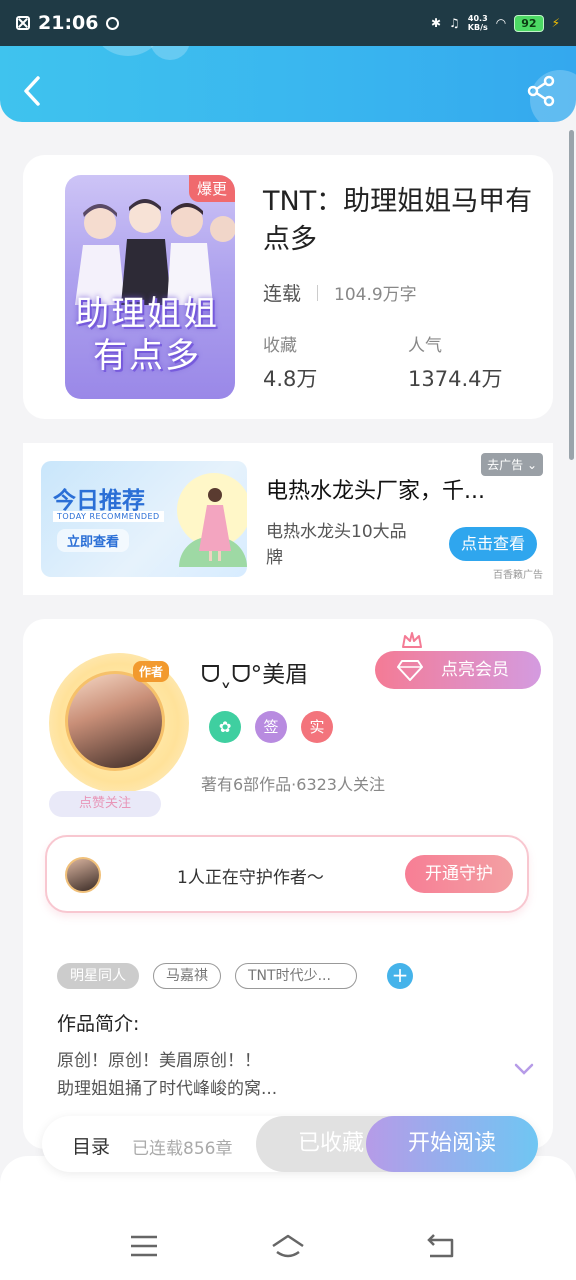 The image size is (576, 1280). What do you see at coordinates (290, 379) in the screenshot?
I see `favorites-value: 4.8万` at bounding box center [290, 379].